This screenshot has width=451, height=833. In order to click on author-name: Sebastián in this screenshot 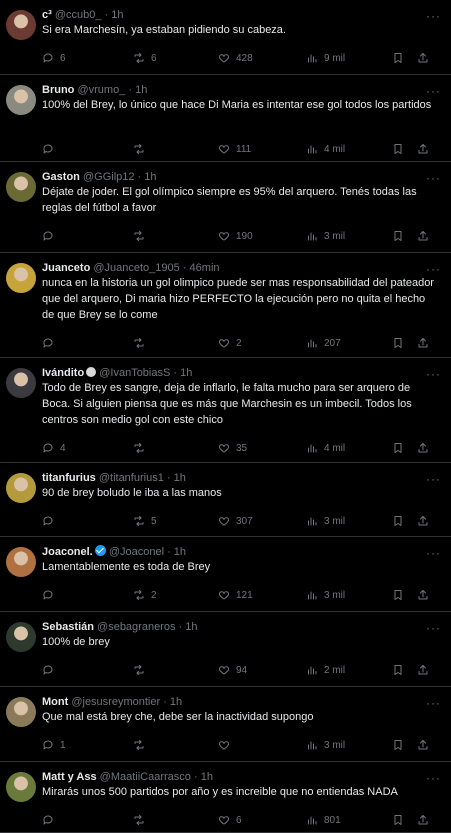, I will do `click(68, 627)`.